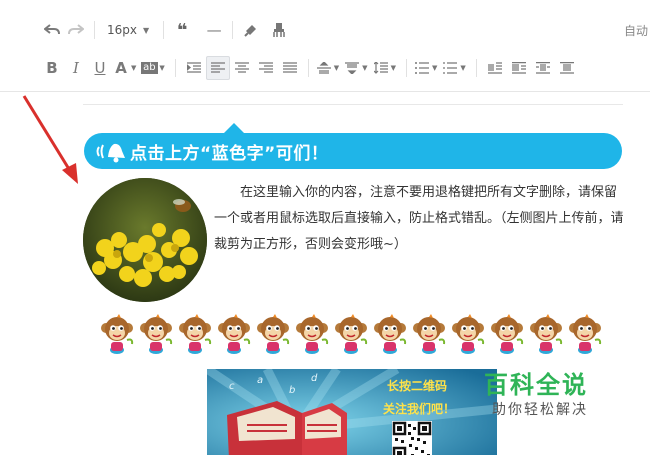 Image resolution: width=650 pixels, height=455 pixels. I want to click on bell-icon, so click(111, 151).